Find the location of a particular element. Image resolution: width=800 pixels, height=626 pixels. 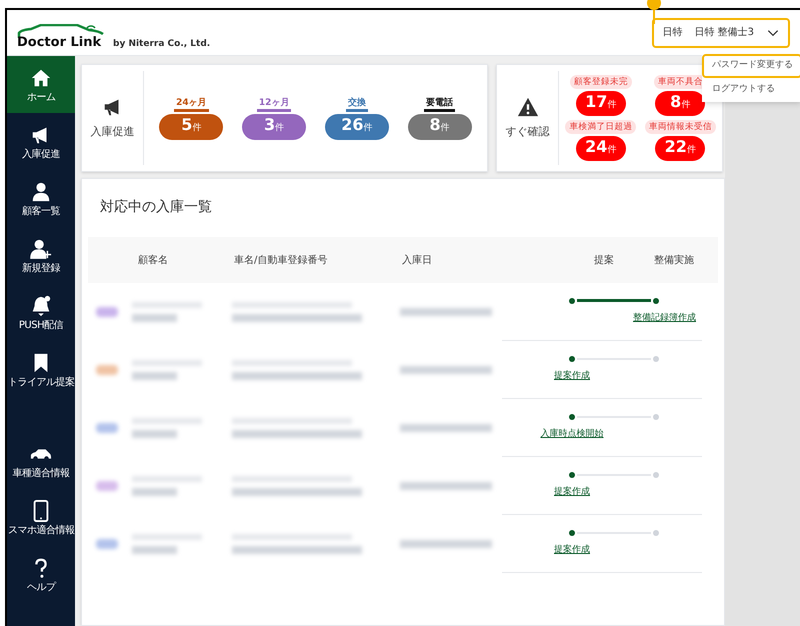

sidebar-item: ヘルプ is located at coordinates (41, 574).